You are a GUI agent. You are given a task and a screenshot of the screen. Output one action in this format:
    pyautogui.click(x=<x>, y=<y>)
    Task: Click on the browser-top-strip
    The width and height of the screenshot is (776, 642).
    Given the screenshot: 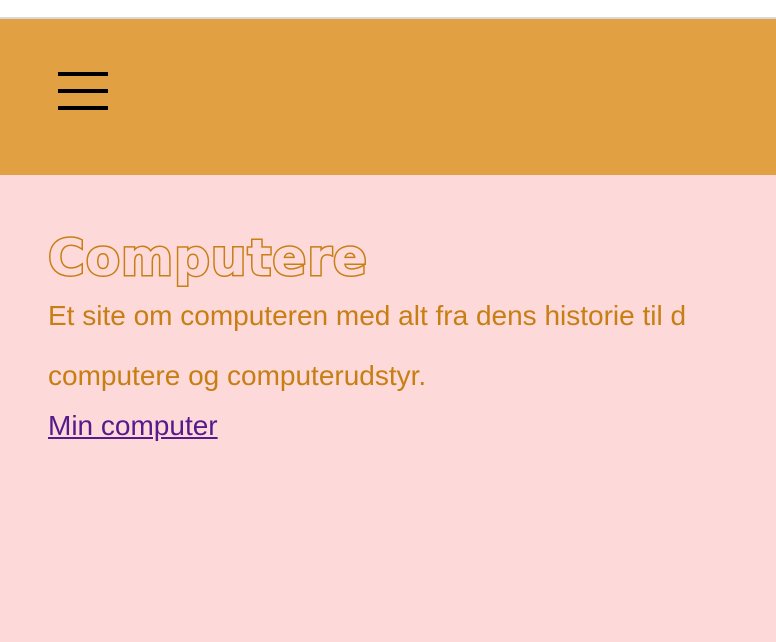 What is the action you would take?
    pyautogui.click(x=388, y=9)
    